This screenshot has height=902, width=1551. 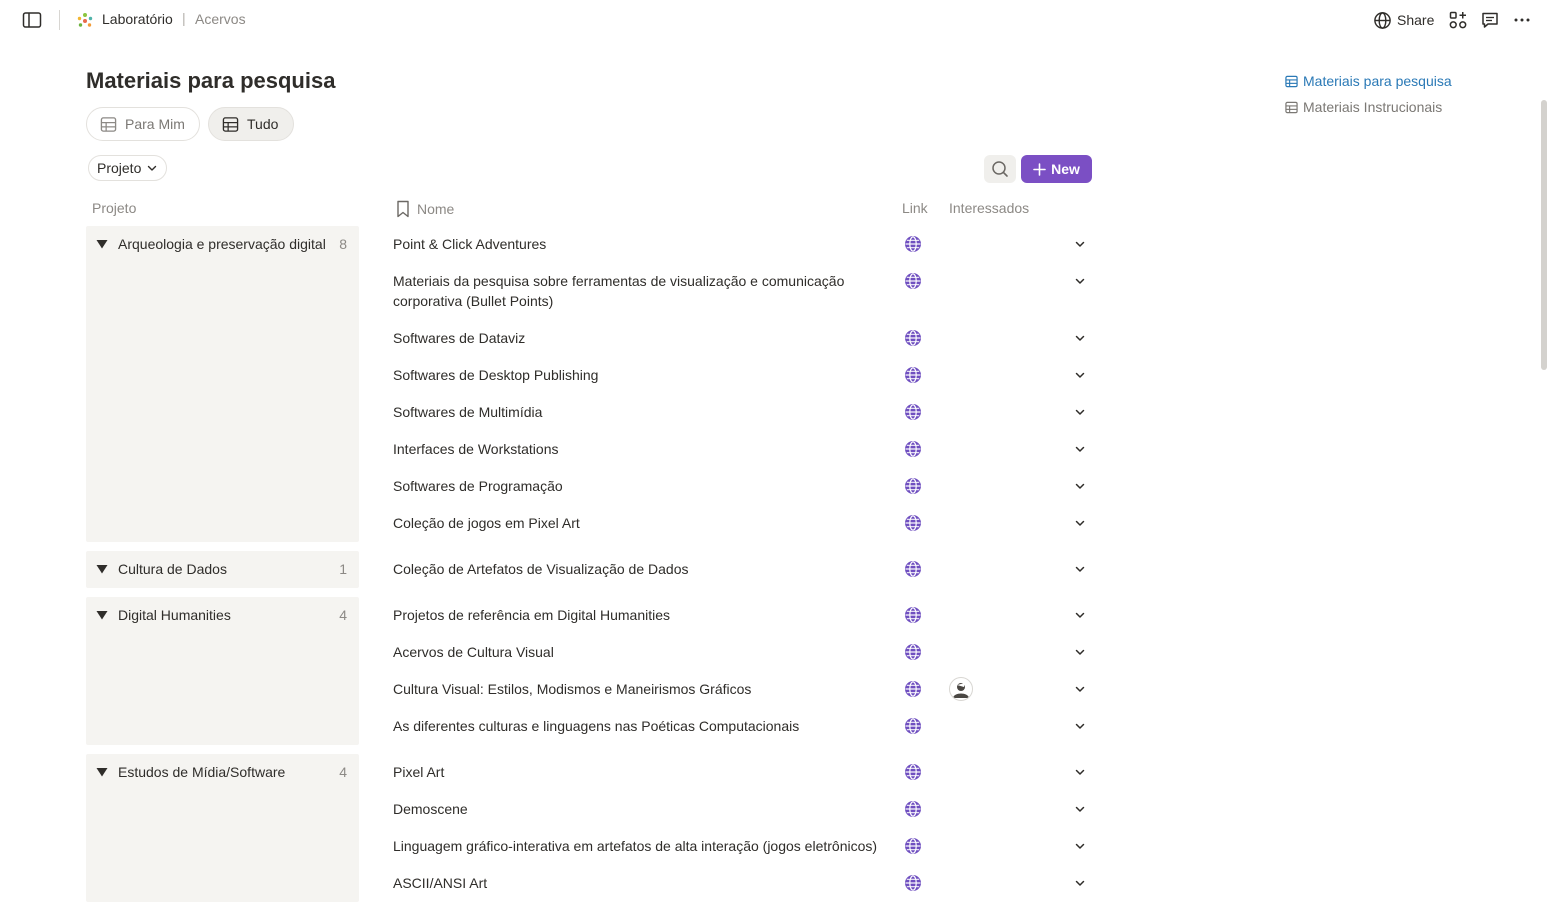 I want to click on column-header-projeto: Projeto, so click(x=114, y=208).